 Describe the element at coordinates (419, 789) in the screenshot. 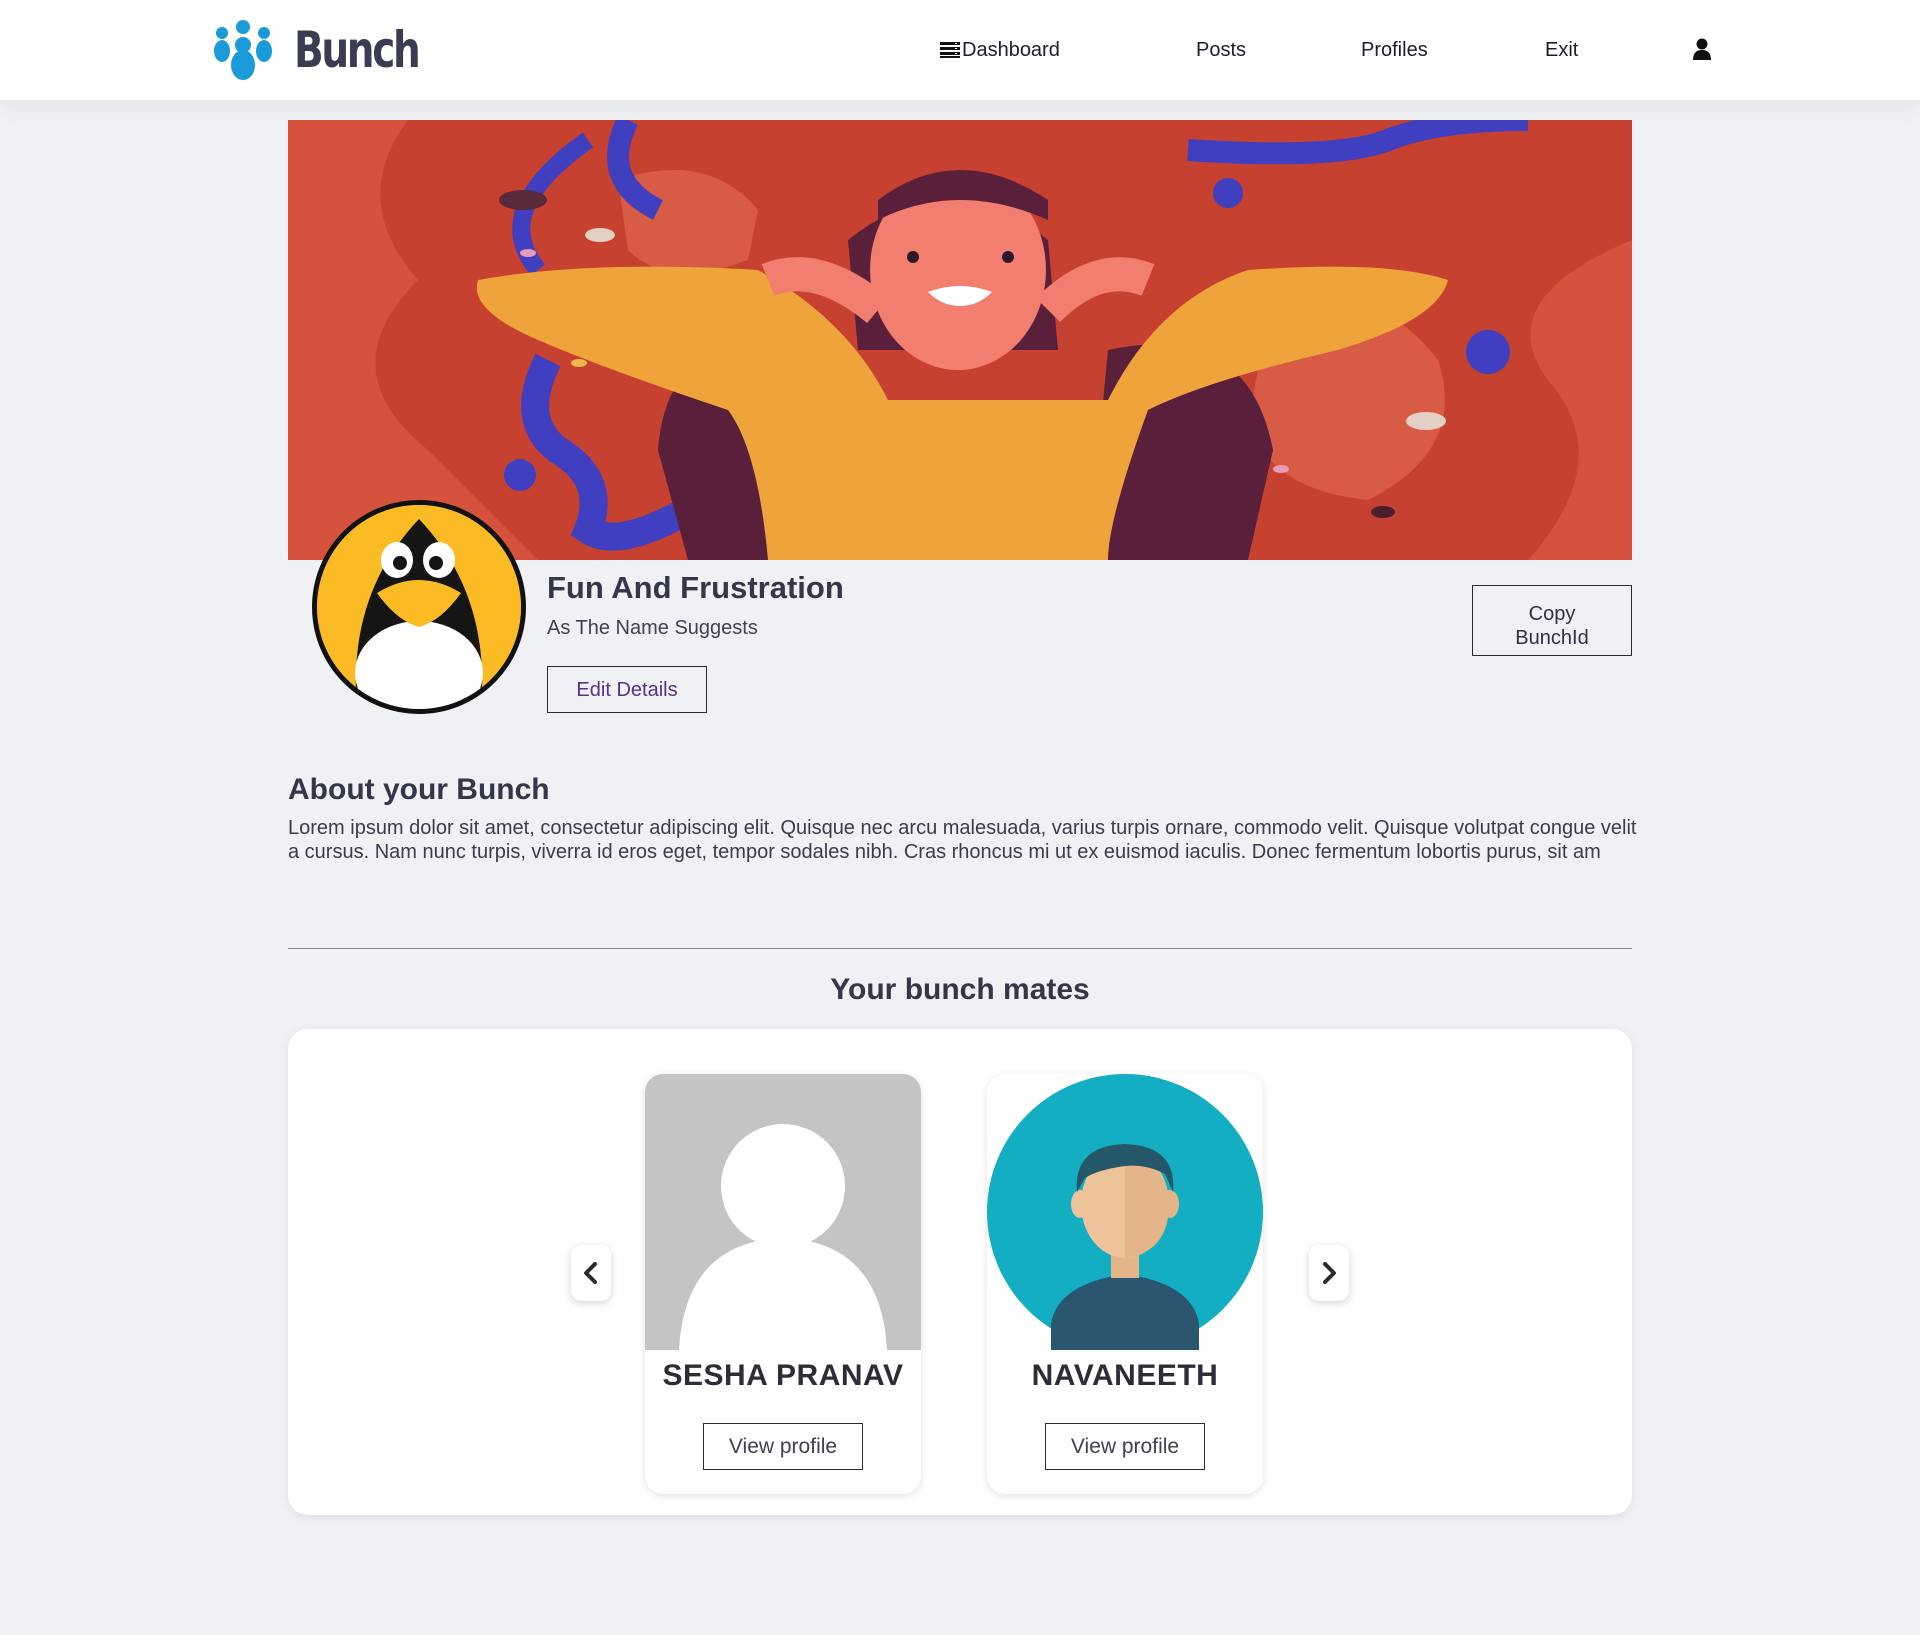

I see `about-heading: About your Bunch` at that location.